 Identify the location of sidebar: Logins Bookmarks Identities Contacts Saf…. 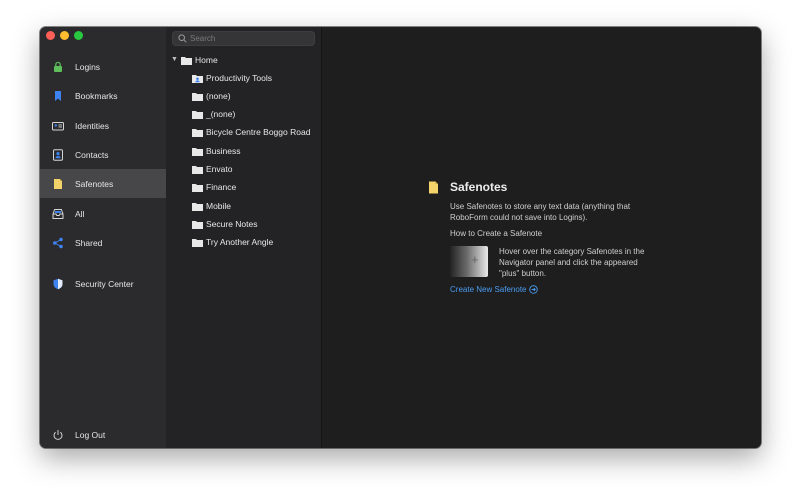
(103, 237).